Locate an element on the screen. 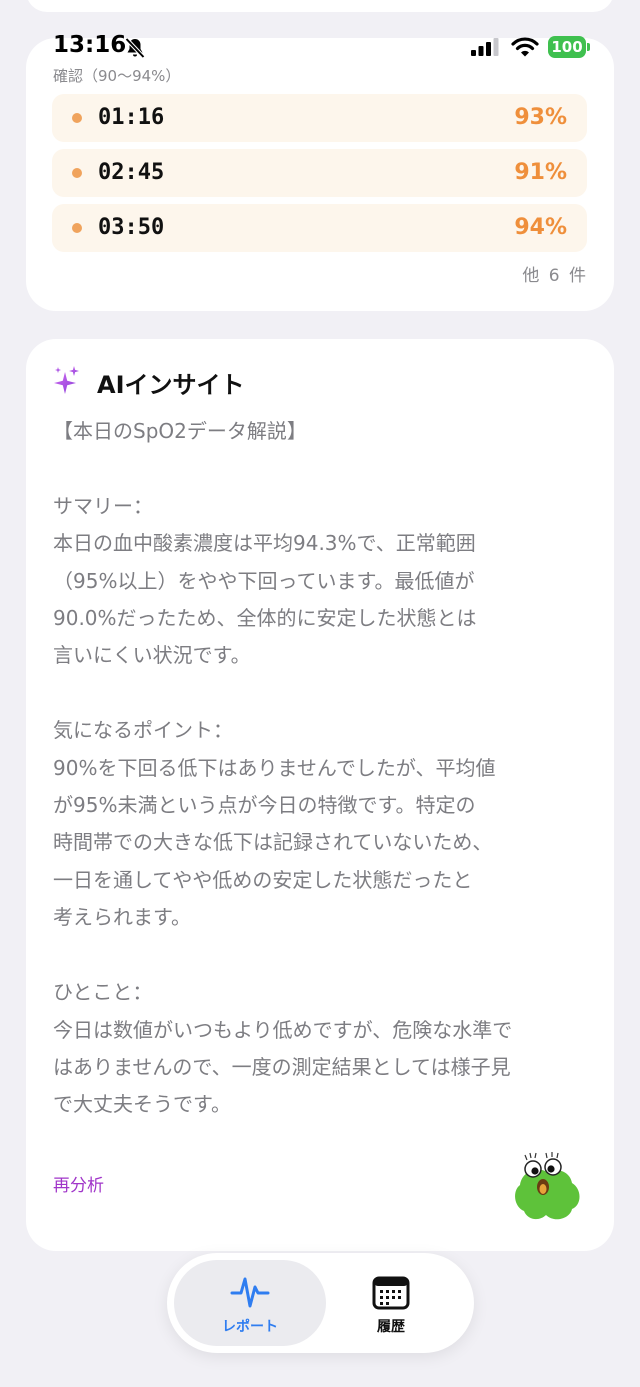 The height and width of the screenshot is (1387, 640). readings-caption: 確認（90〜94%） is located at coordinates (117, 76).